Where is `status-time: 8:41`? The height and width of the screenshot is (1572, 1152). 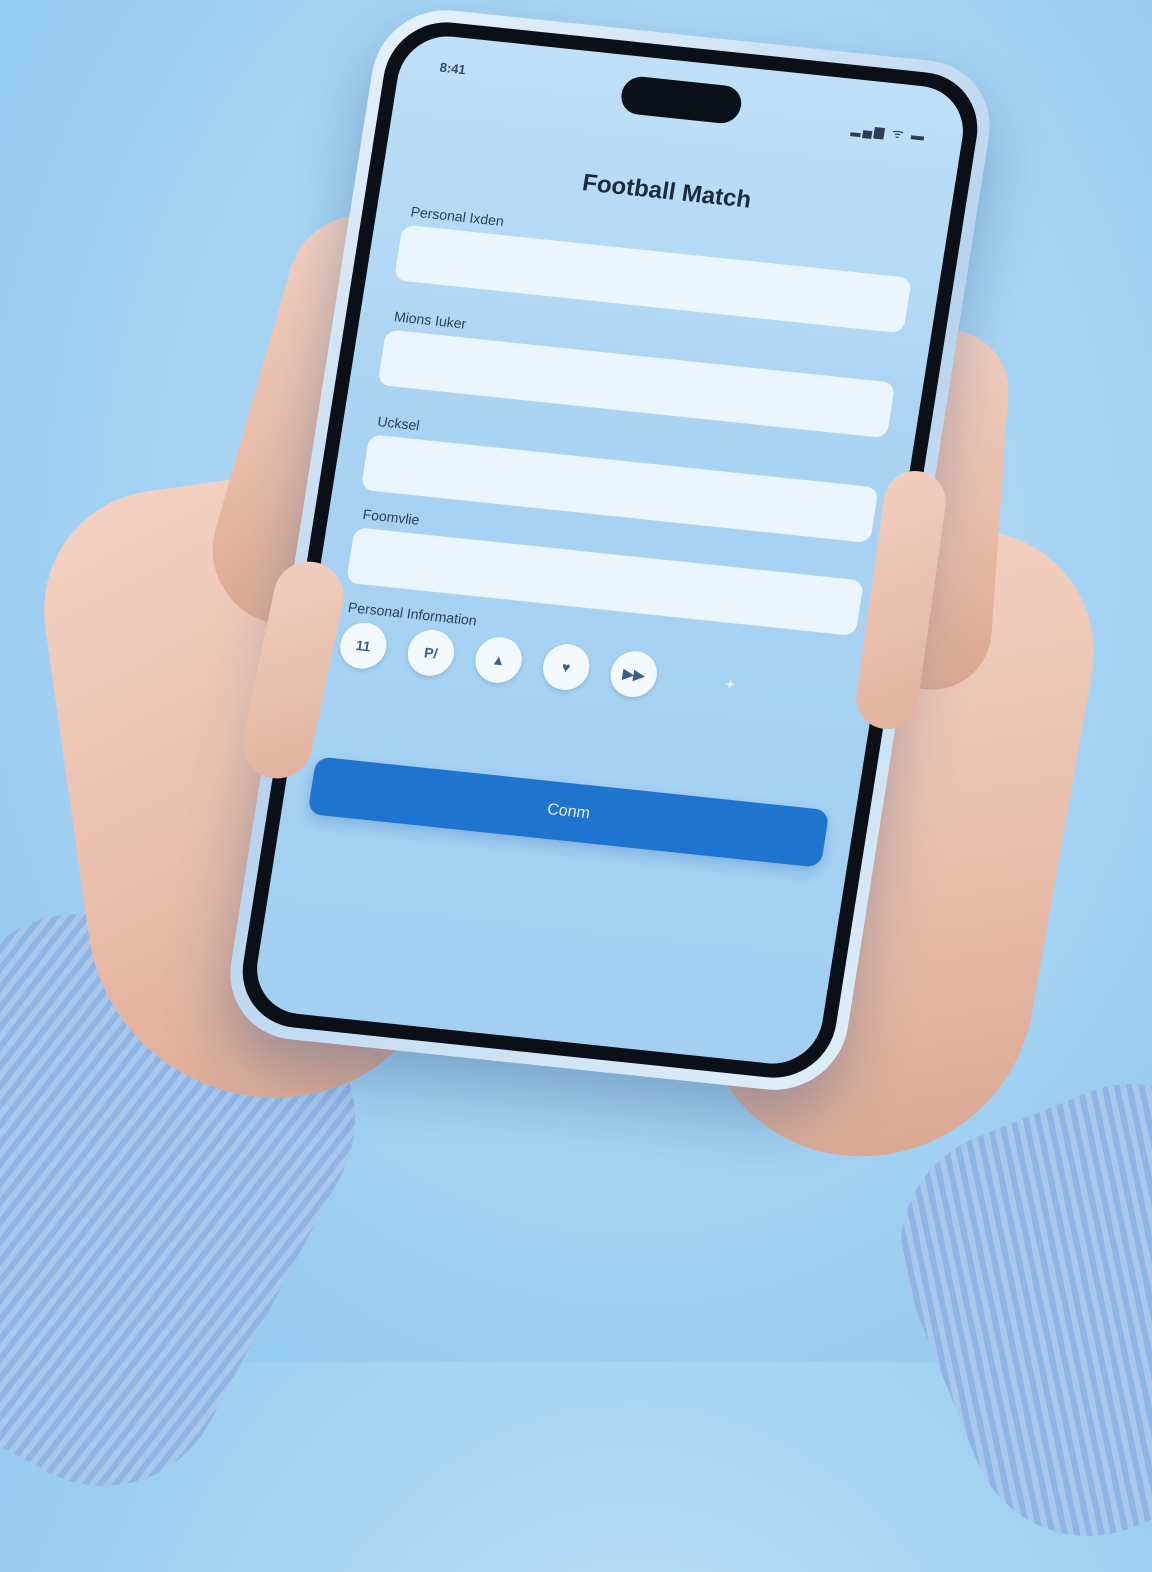 status-time: 8:41 is located at coordinates (452, 68).